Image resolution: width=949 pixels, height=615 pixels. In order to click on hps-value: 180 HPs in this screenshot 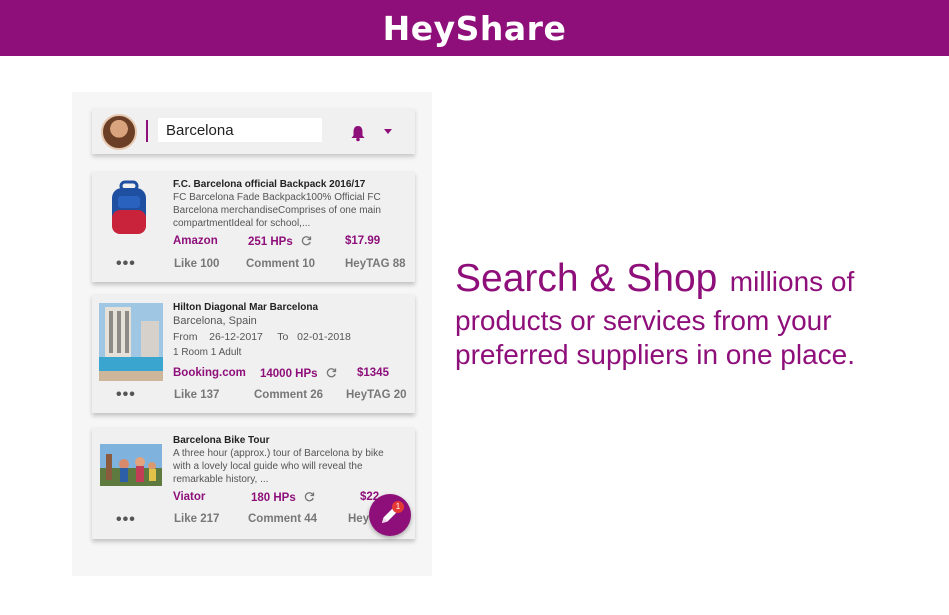, I will do `click(283, 497)`.